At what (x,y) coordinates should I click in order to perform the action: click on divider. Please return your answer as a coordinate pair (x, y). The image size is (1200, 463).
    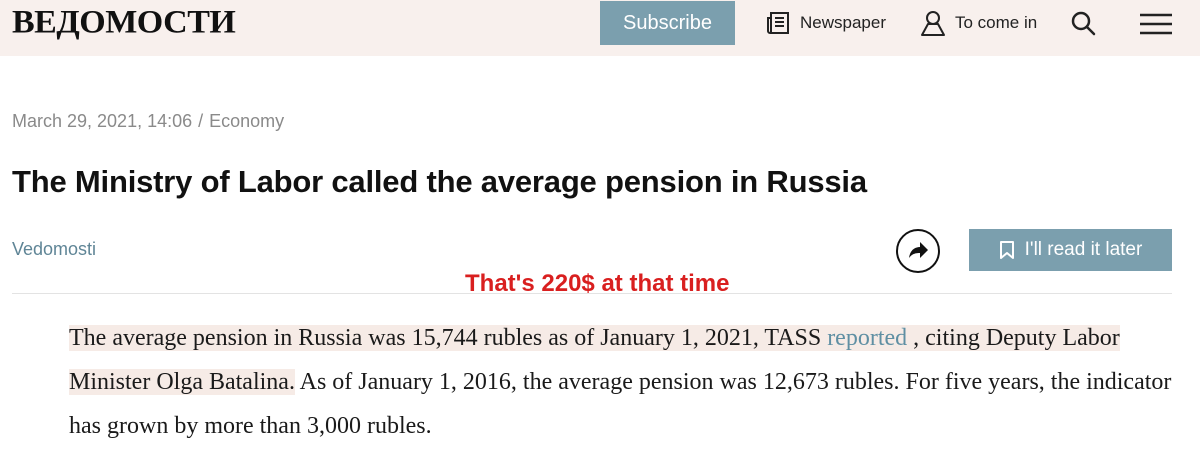
    Looking at the image, I should click on (592, 293).